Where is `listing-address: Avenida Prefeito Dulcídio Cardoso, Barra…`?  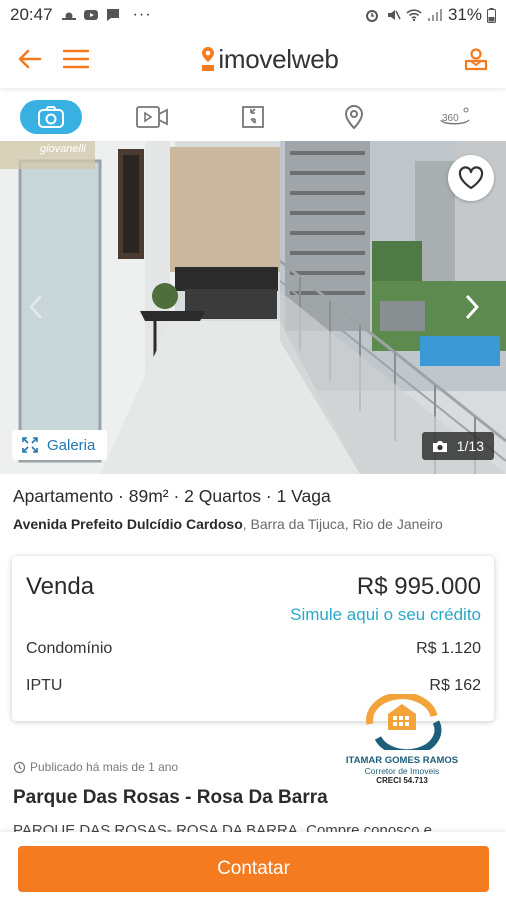 listing-address: Avenida Prefeito Dulcídio Cardoso, Barra… is located at coordinates (228, 524).